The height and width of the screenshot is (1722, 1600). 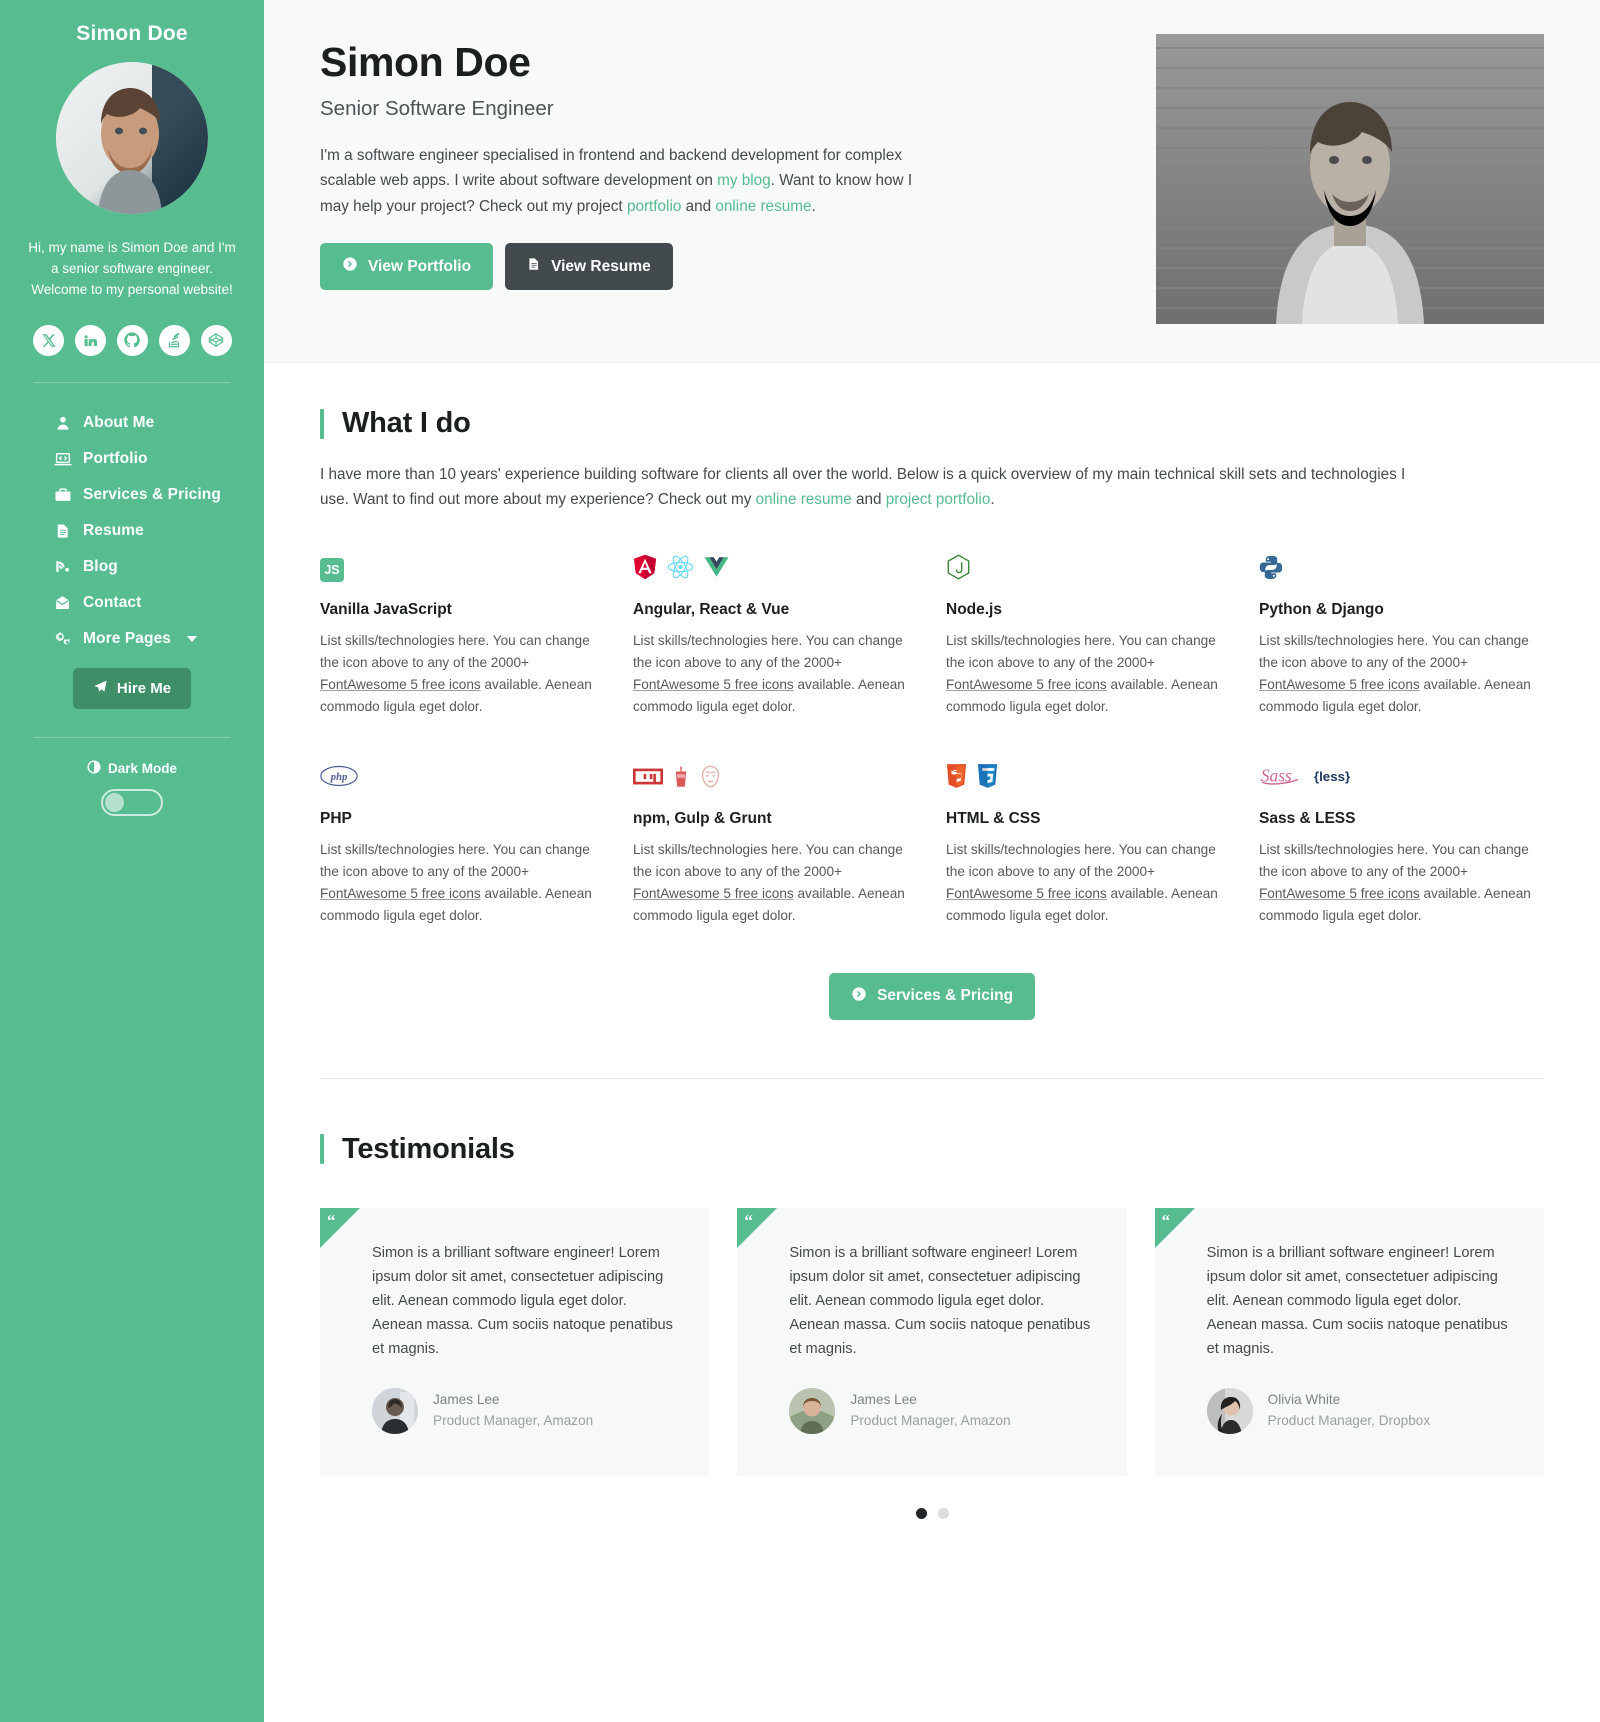 What do you see at coordinates (113, 530) in the screenshot?
I see `sidebar-item-label: Resume` at bounding box center [113, 530].